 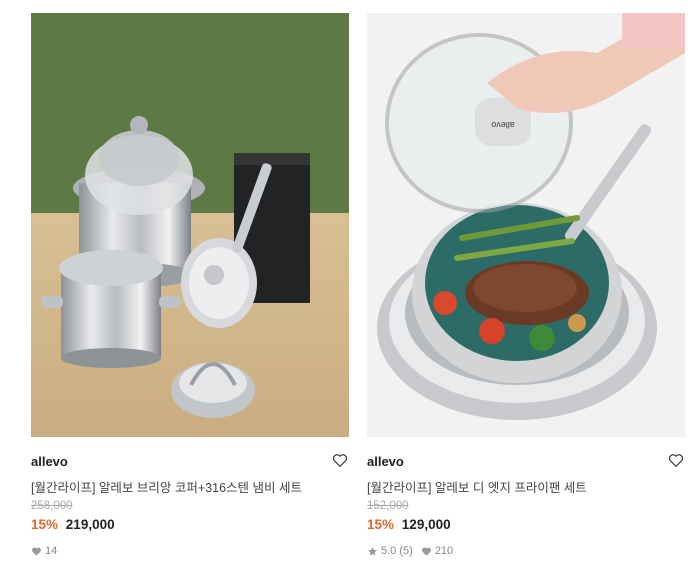 I want to click on product-name: [월간라이프] 알레보 디 엣지 프라이팬 세트, so click(x=477, y=486).